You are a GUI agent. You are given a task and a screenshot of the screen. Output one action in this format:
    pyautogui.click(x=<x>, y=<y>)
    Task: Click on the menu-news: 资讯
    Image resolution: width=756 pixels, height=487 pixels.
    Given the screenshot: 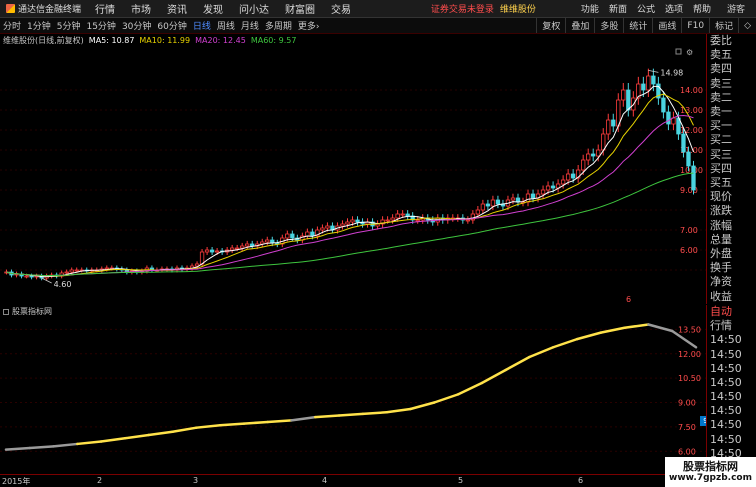 What is the action you would take?
    pyautogui.click(x=177, y=8)
    